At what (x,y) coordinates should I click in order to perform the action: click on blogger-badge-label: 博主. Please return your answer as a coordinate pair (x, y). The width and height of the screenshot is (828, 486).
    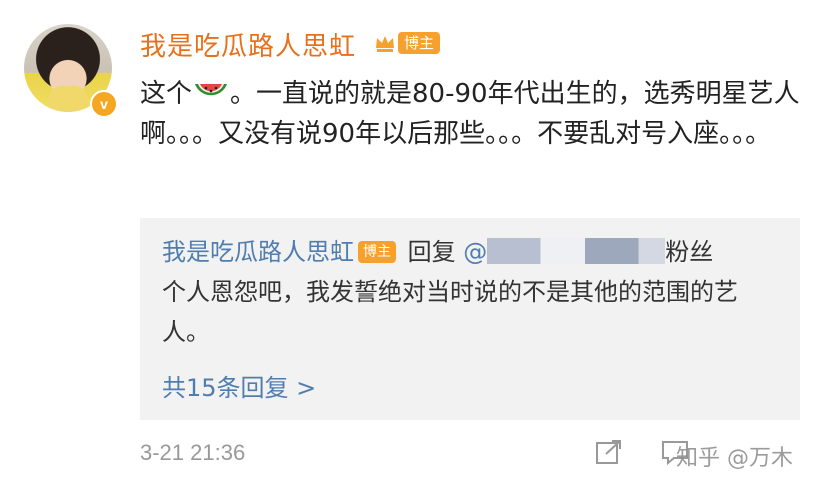
    Looking at the image, I should click on (419, 43).